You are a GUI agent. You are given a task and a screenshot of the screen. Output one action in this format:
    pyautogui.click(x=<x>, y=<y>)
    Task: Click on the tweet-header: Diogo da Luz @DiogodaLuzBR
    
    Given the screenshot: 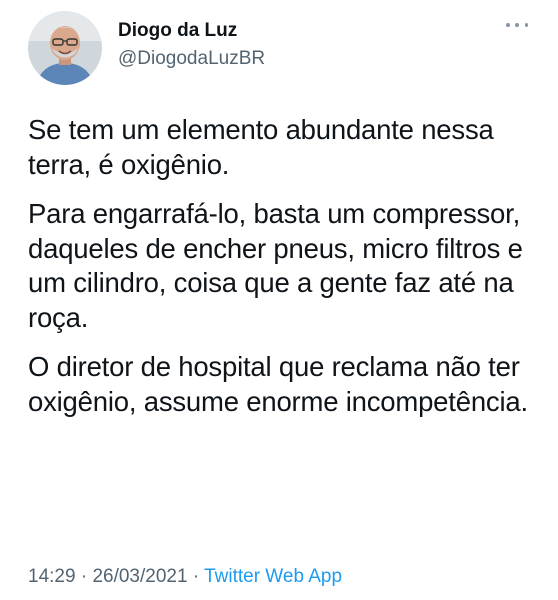 What is the action you would take?
    pyautogui.click(x=283, y=49)
    